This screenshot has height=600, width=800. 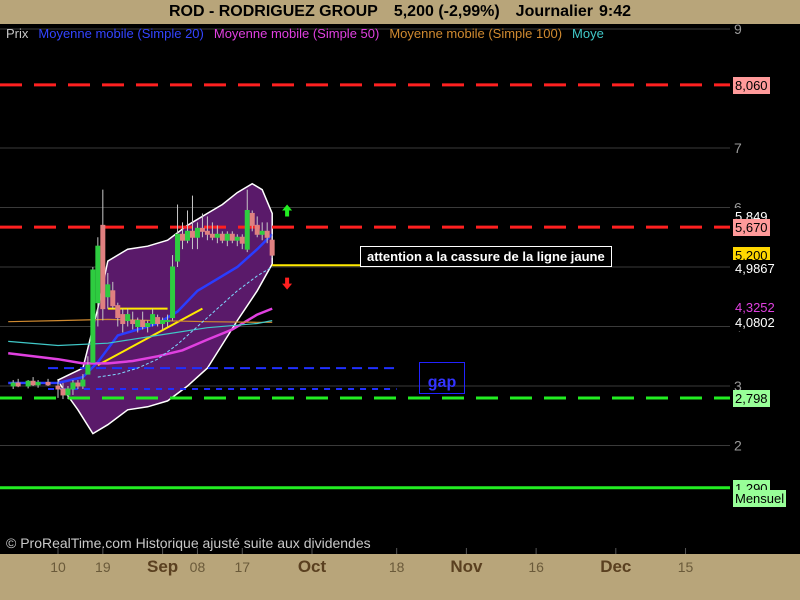 I want to click on arrow-up-icon, so click(x=287, y=210).